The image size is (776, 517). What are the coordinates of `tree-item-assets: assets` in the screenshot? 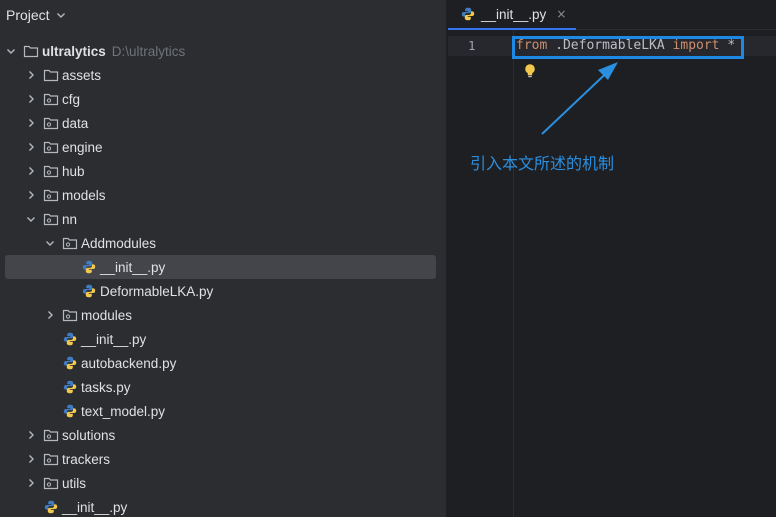 It's located at (220, 75).